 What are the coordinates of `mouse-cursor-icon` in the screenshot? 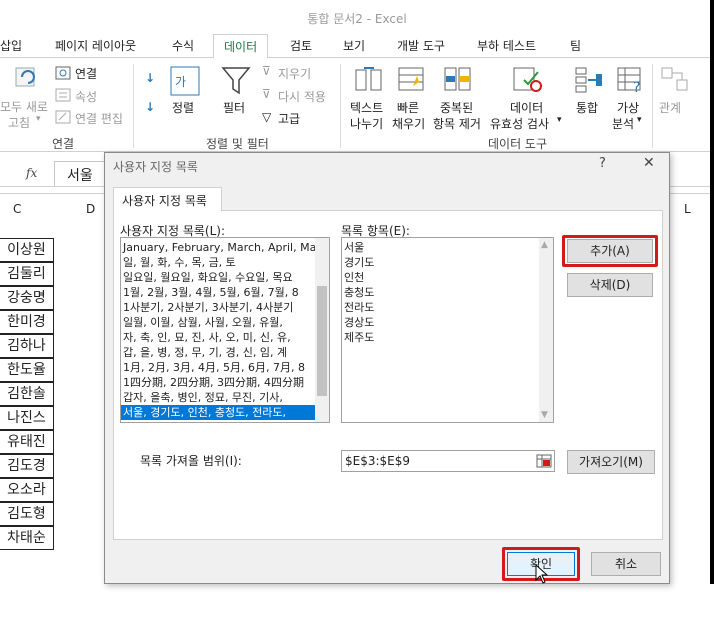 It's located at (542, 574).